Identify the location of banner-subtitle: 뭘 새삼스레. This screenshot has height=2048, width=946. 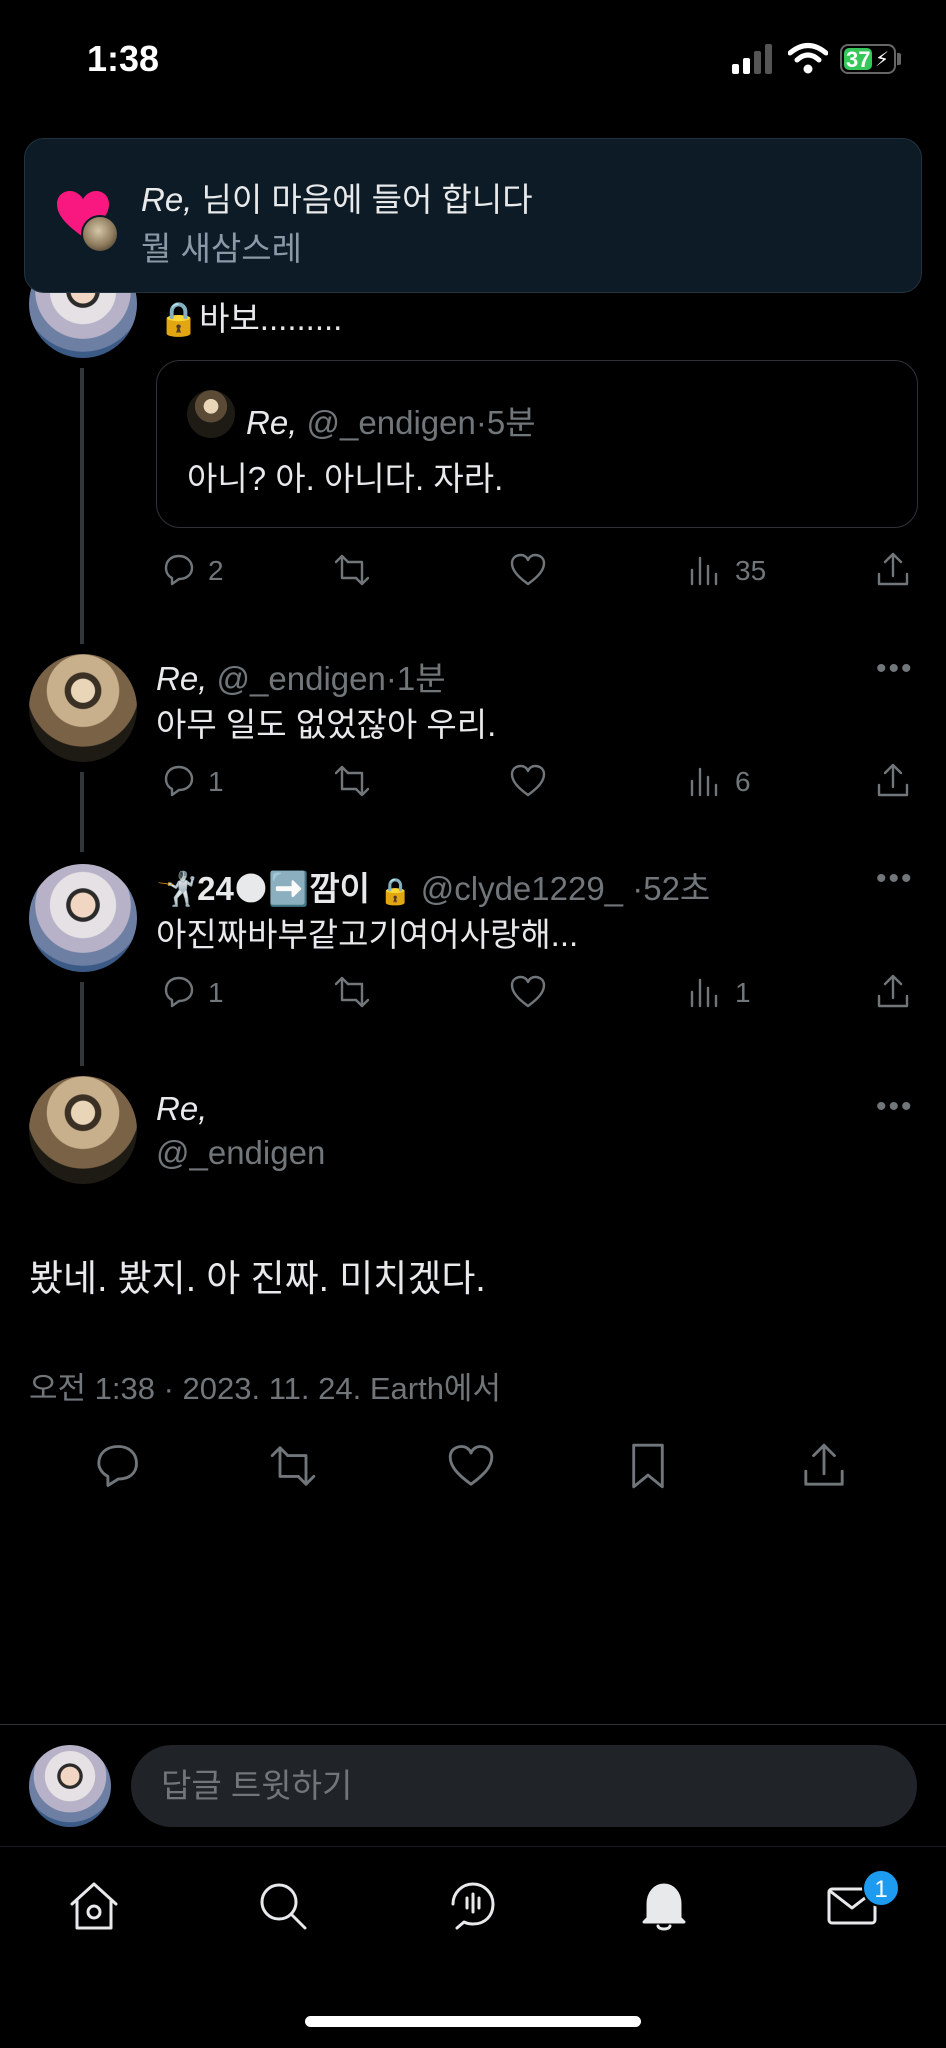
(221, 248).